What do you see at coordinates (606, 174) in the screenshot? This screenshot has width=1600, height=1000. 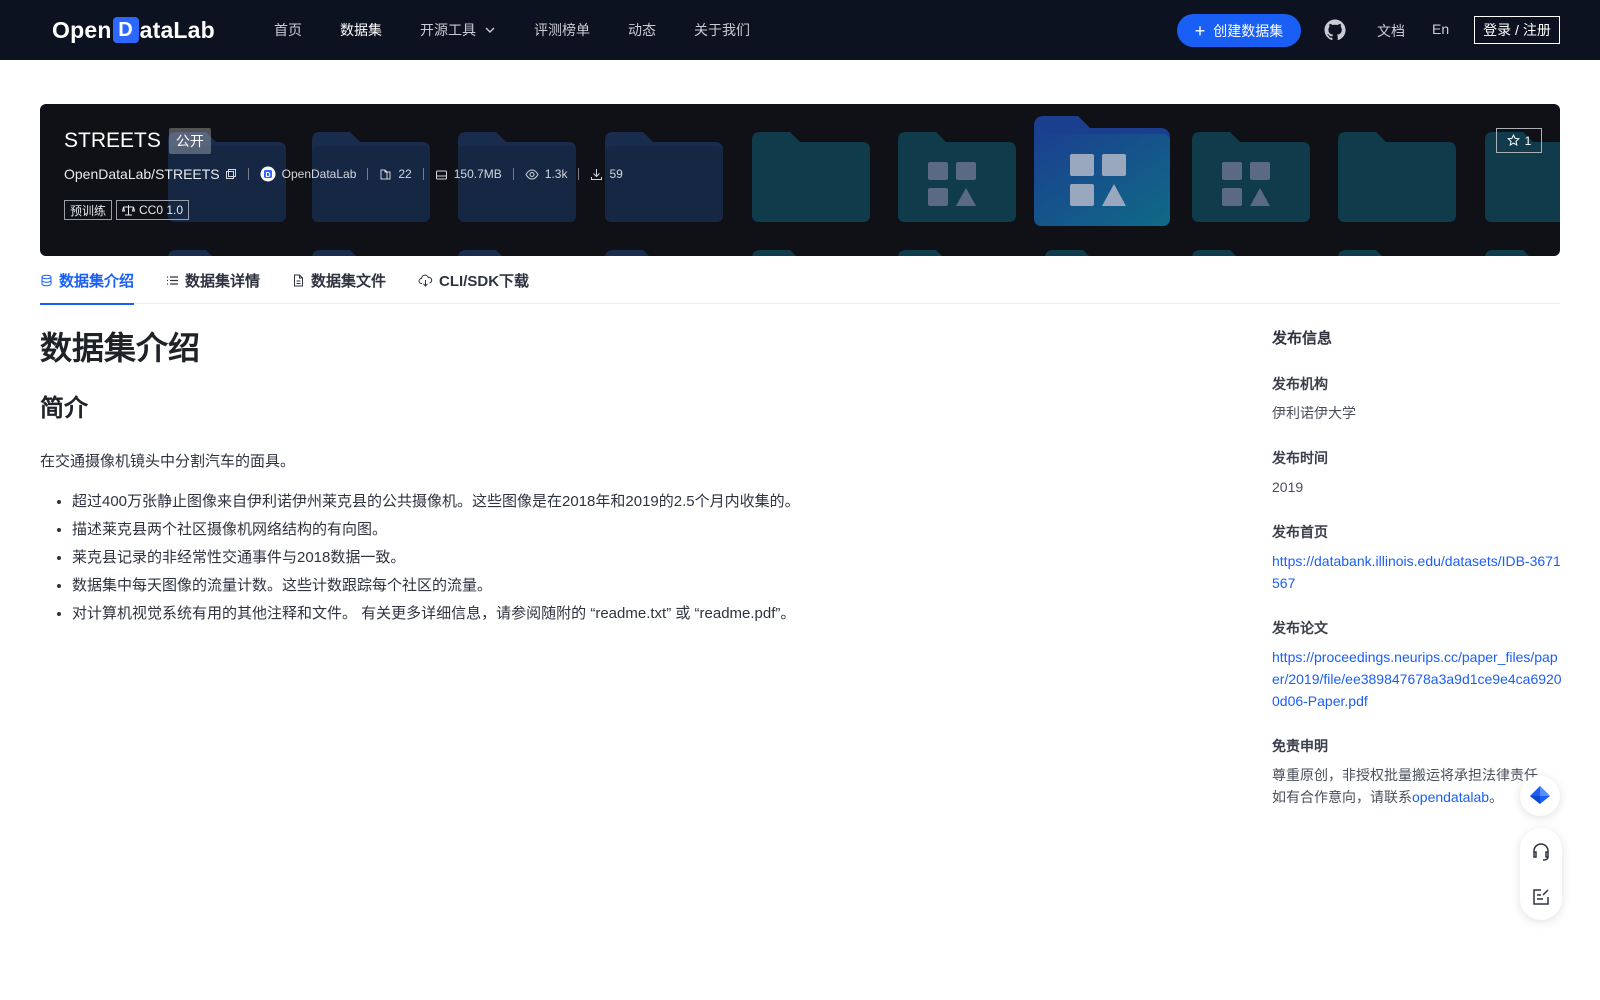 I see `download-count: 59` at bounding box center [606, 174].